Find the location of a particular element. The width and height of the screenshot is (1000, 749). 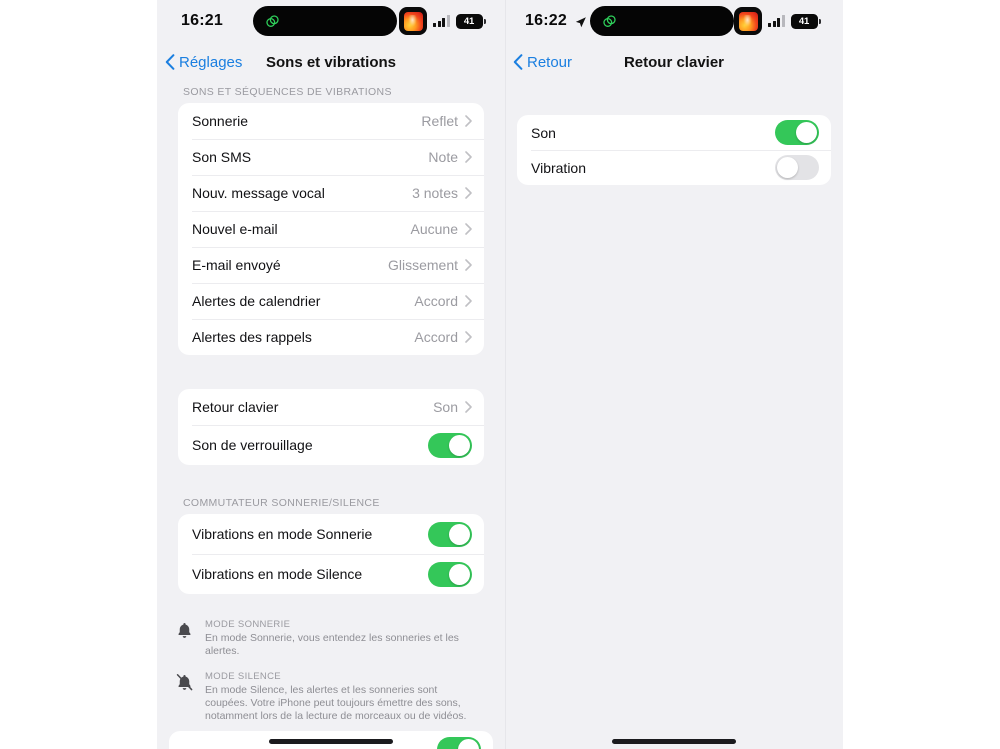

status-bar-time: 16:21 is located at coordinates (202, 20).